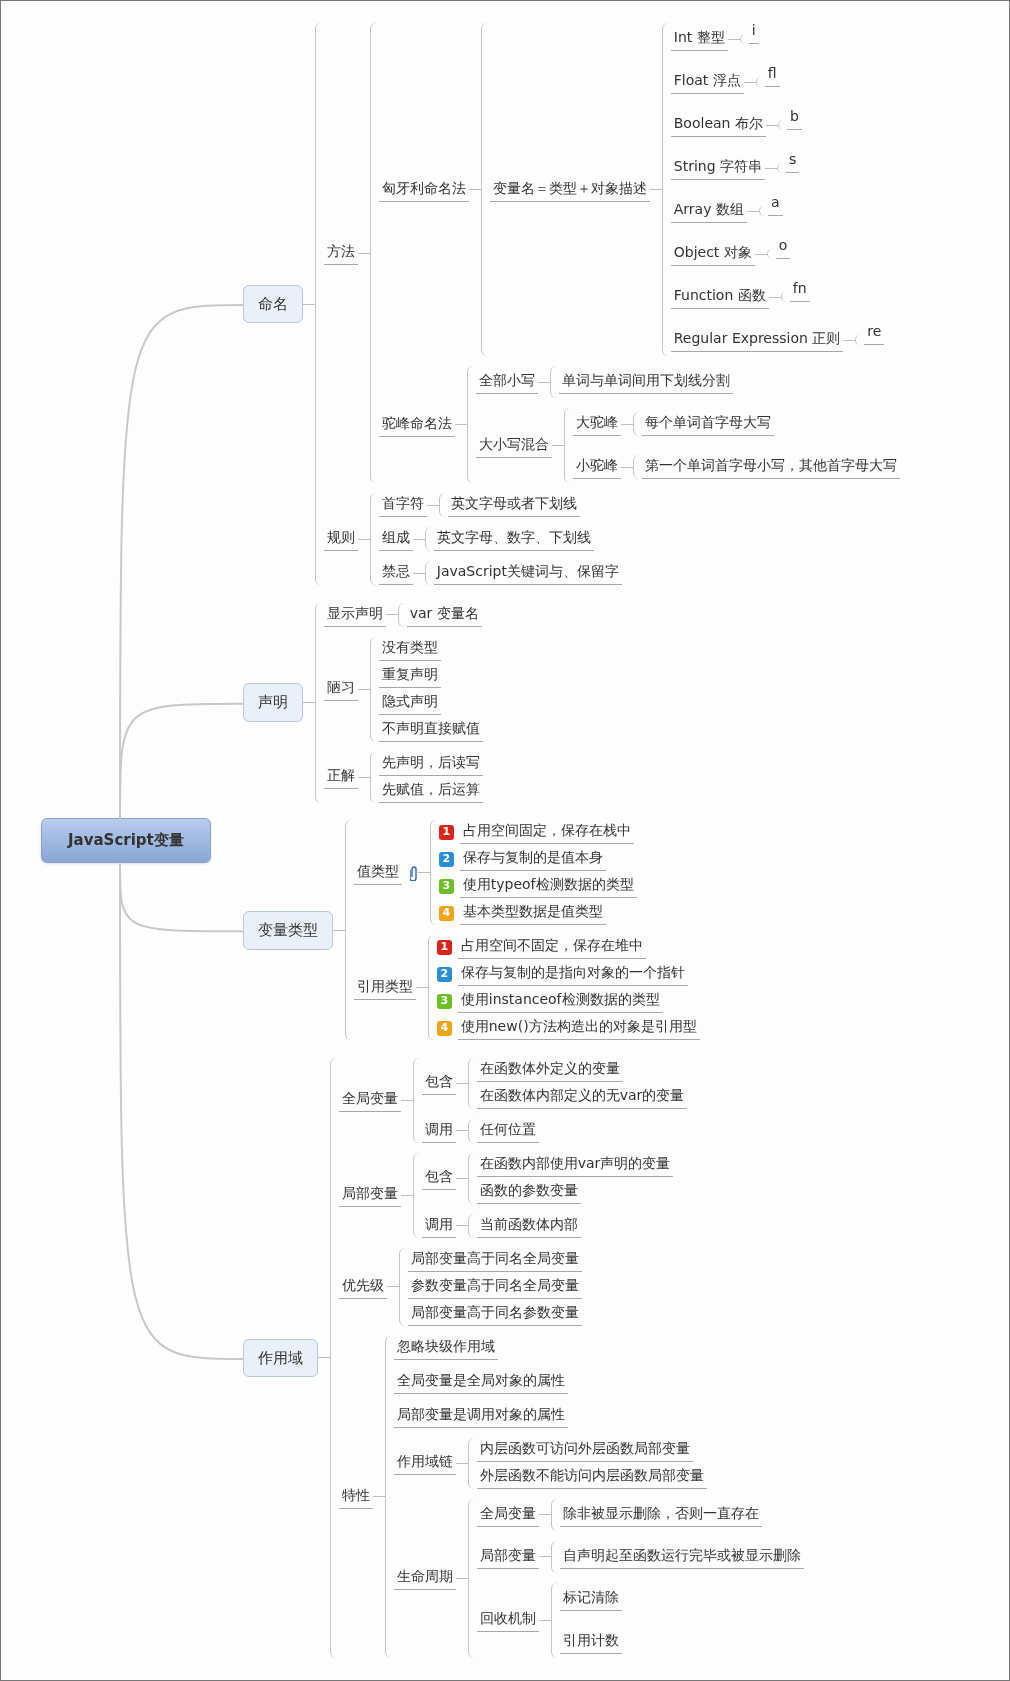 The image size is (1010, 1681). What do you see at coordinates (645, 382) in the screenshot?
I see `topic-label: 单词与单词间用下划线分割` at bounding box center [645, 382].